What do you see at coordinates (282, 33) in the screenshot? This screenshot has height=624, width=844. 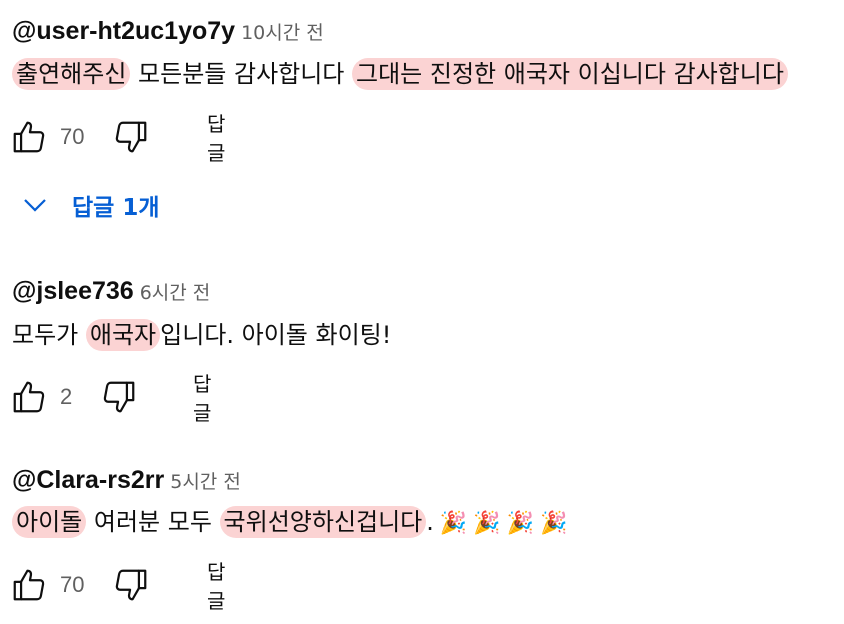 I see `comment-time: 10시간 전` at bounding box center [282, 33].